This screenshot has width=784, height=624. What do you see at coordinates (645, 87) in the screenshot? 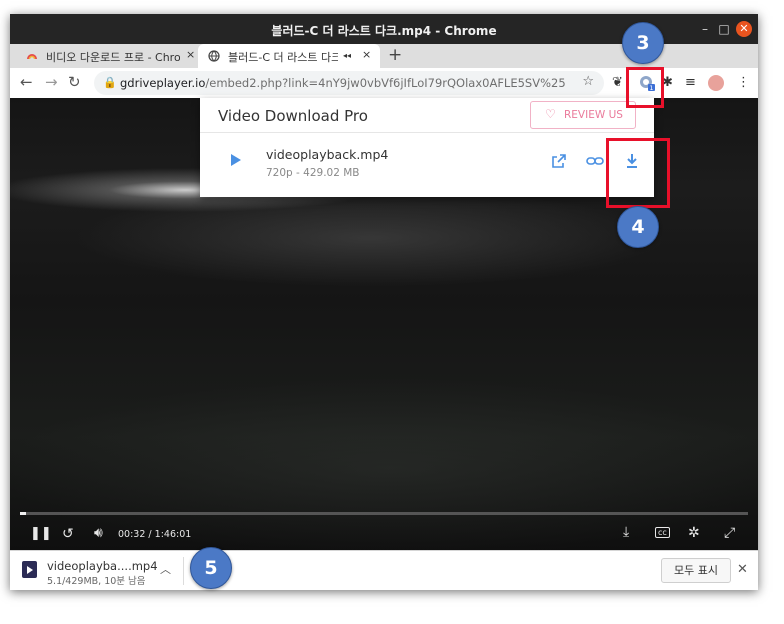
I see `highlight-box-extension` at bounding box center [645, 87].